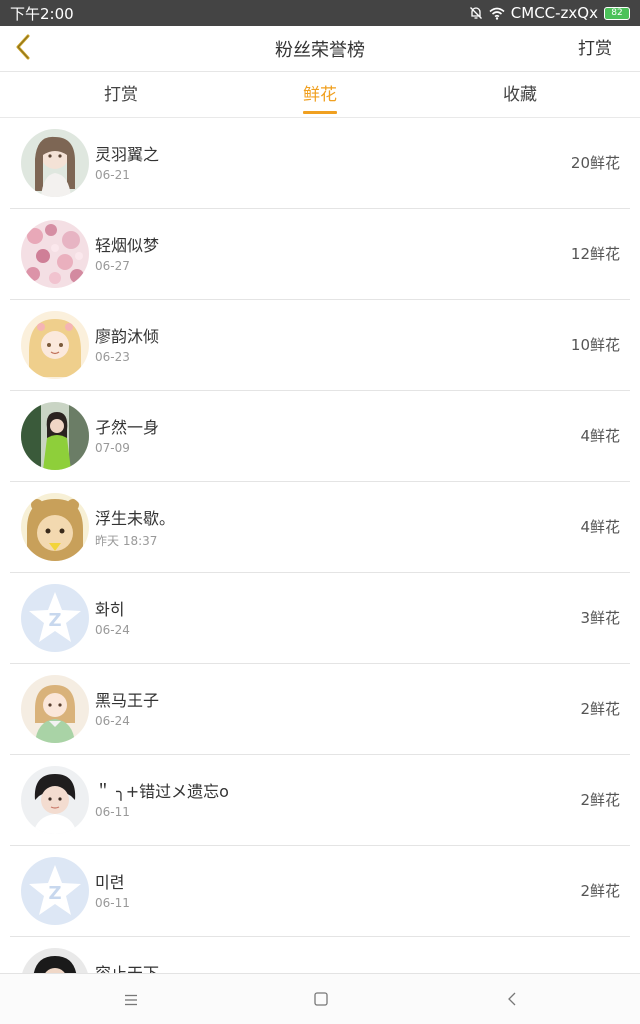 This screenshot has height=1024, width=640. I want to click on list-item: 廖韵沐倾 06-23 10鲜花, so click(320, 345).